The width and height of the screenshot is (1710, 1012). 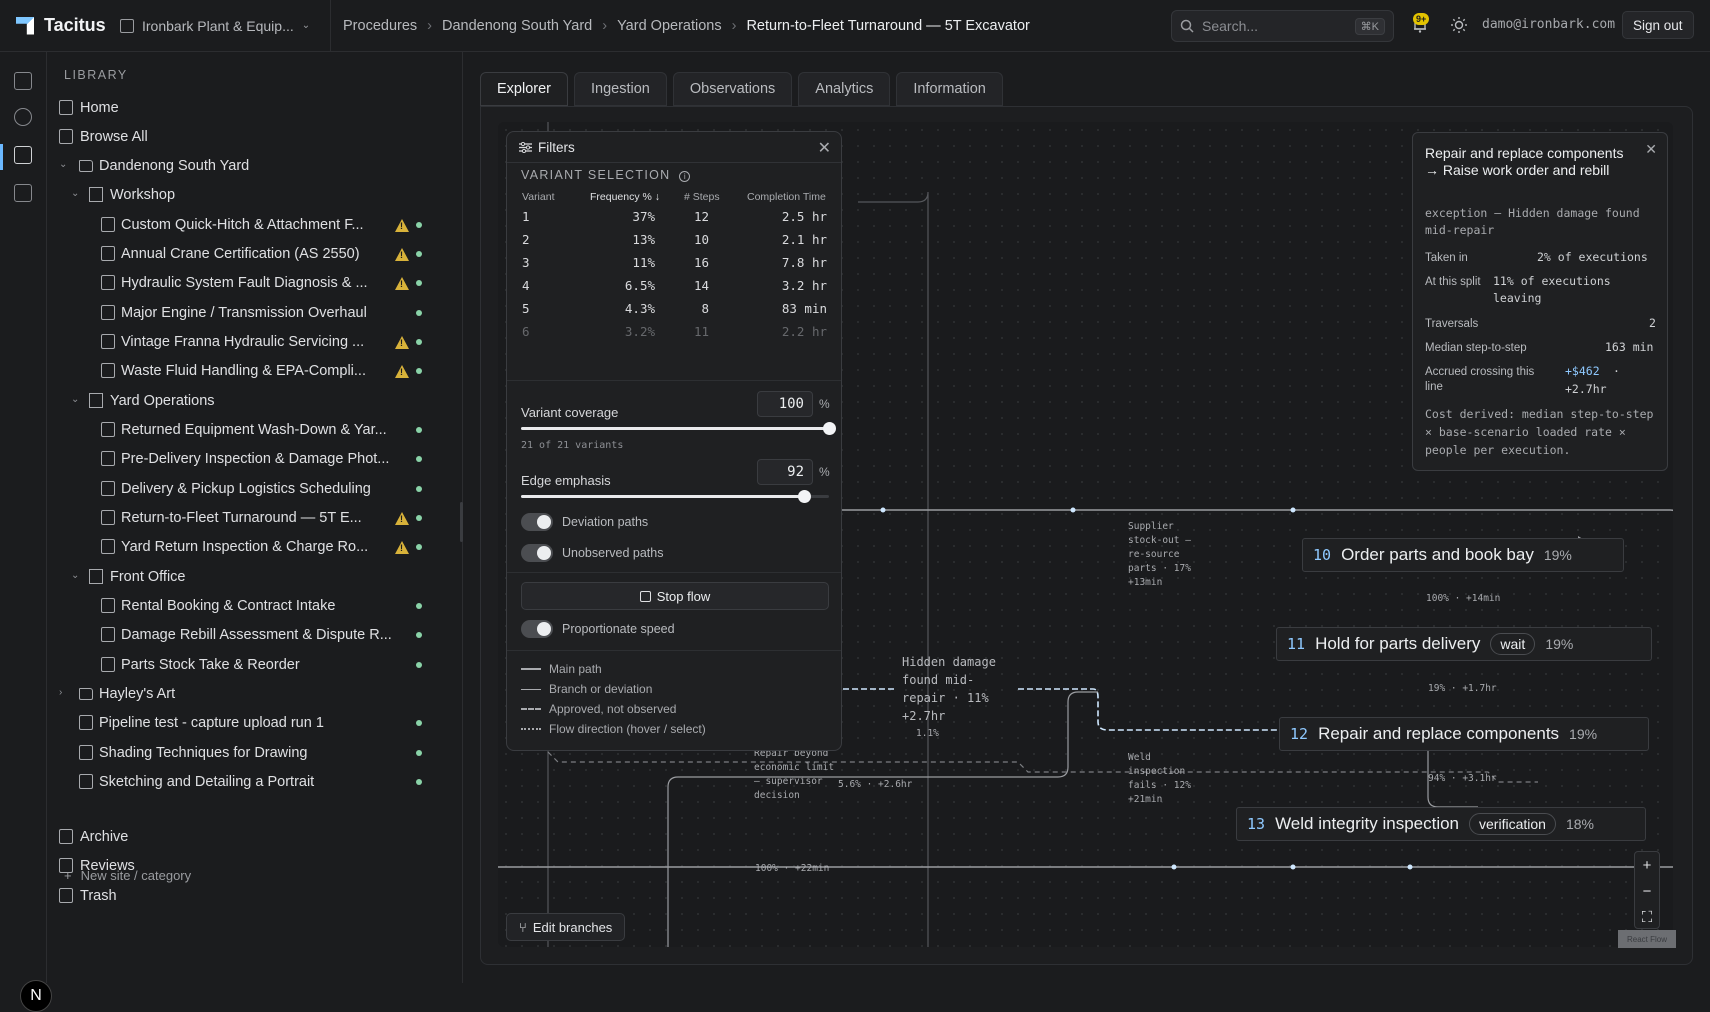 I want to click on variant-coverage-input: 100, so click(x=785, y=404).